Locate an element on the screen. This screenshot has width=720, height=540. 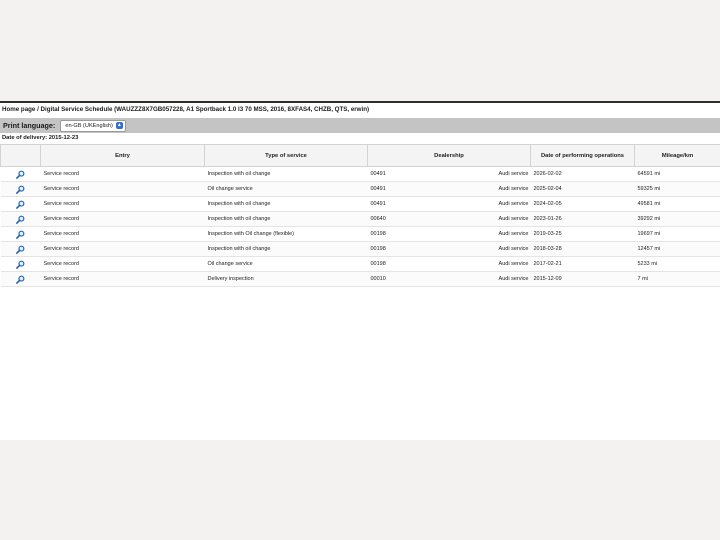
delivery-date: Date of delivery: 2015-12-23 is located at coordinates (40, 138).